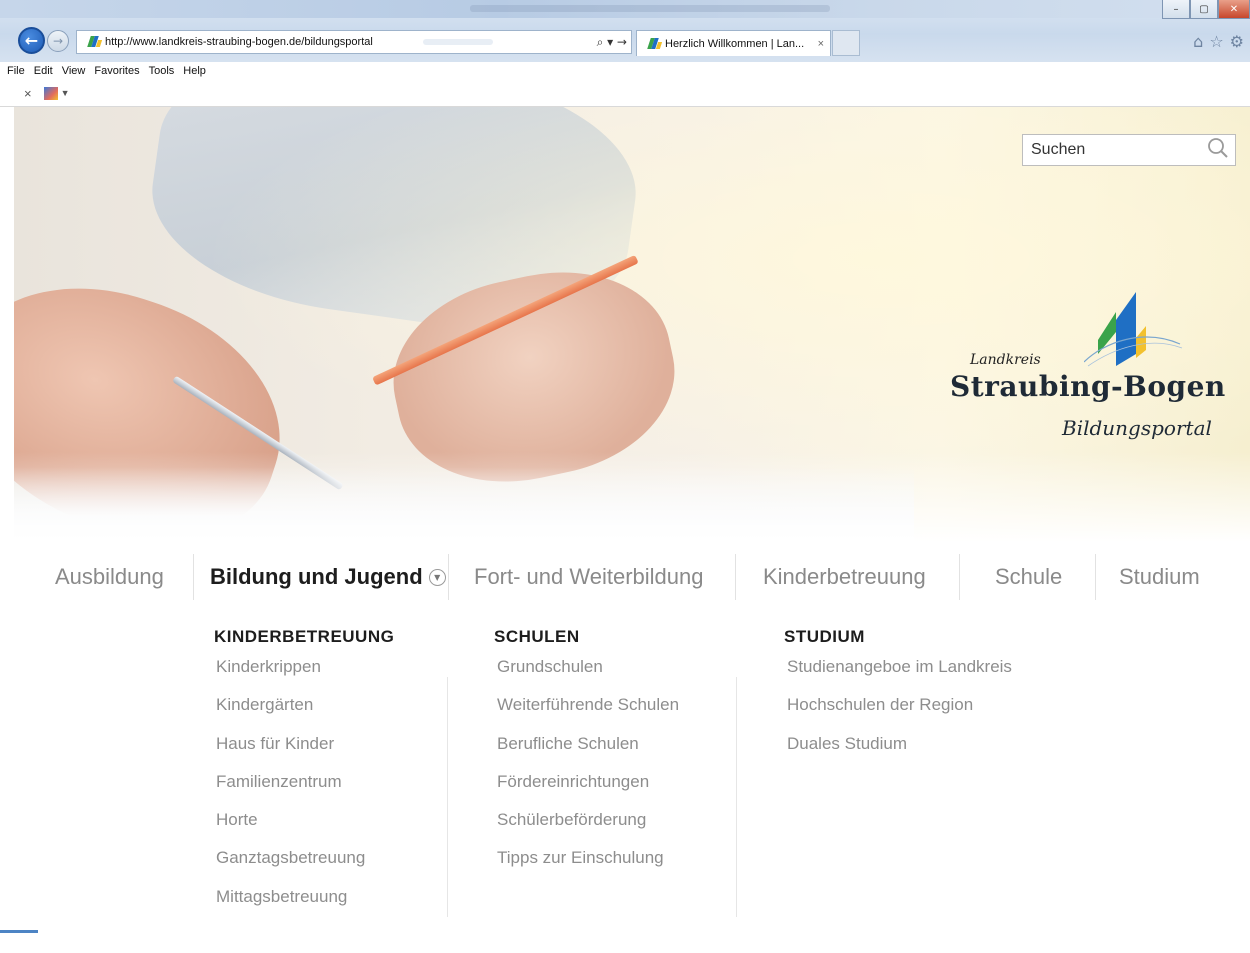  What do you see at coordinates (305, 753) in the screenshot?
I see `menu-link-haus-fuer-kinder: Haus für Kinder` at bounding box center [305, 753].